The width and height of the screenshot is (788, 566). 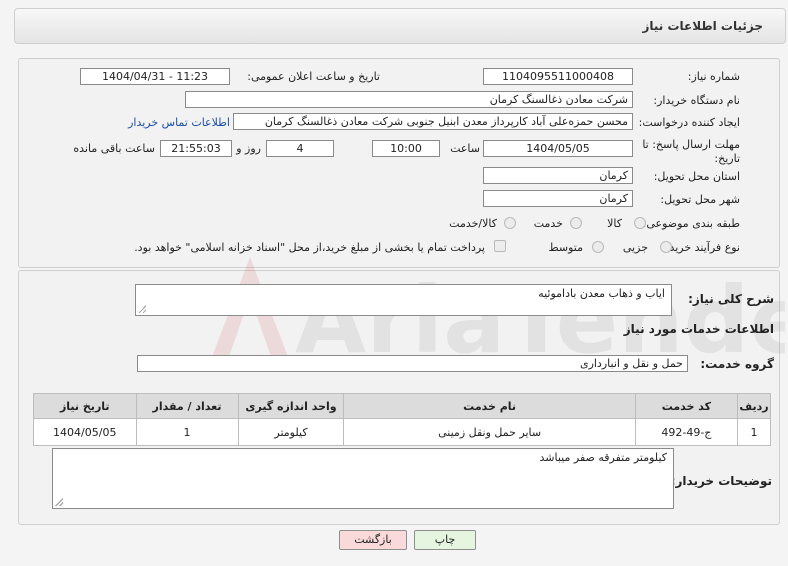 What do you see at coordinates (85, 406) in the screenshot?
I see `col-header-need-date: تاریخ نیاز` at bounding box center [85, 406].